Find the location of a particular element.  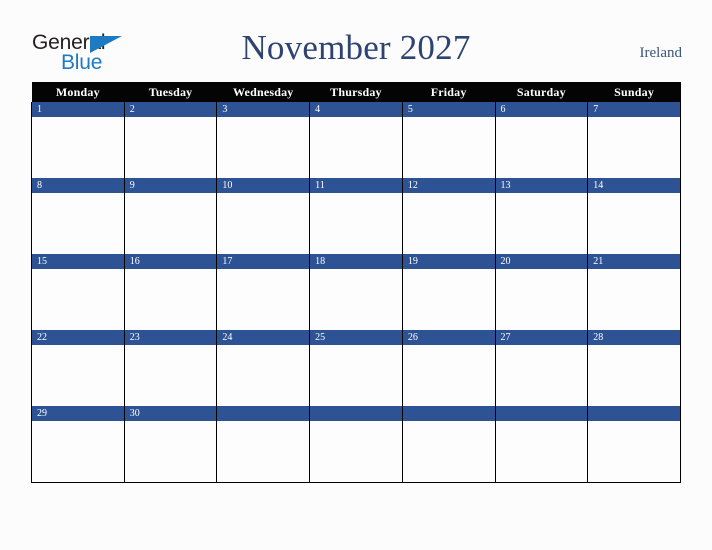

day-cell: 21 is located at coordinates (634, 292).